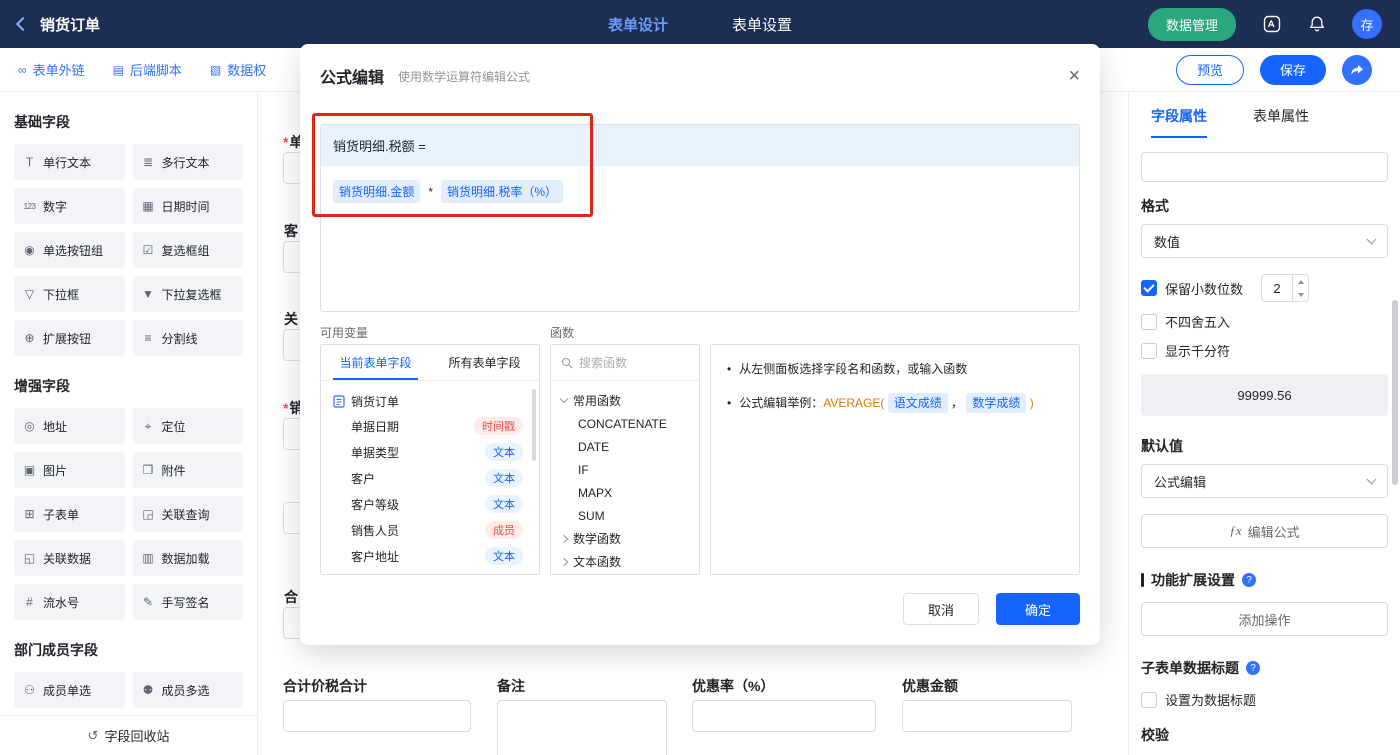 The height and width of the screenshot is (755, 1400). What do you see at coordinates (432, 530) in the screenshot?
I see `variable-row: 销售人员 成员` at bounding box center [432, 530].